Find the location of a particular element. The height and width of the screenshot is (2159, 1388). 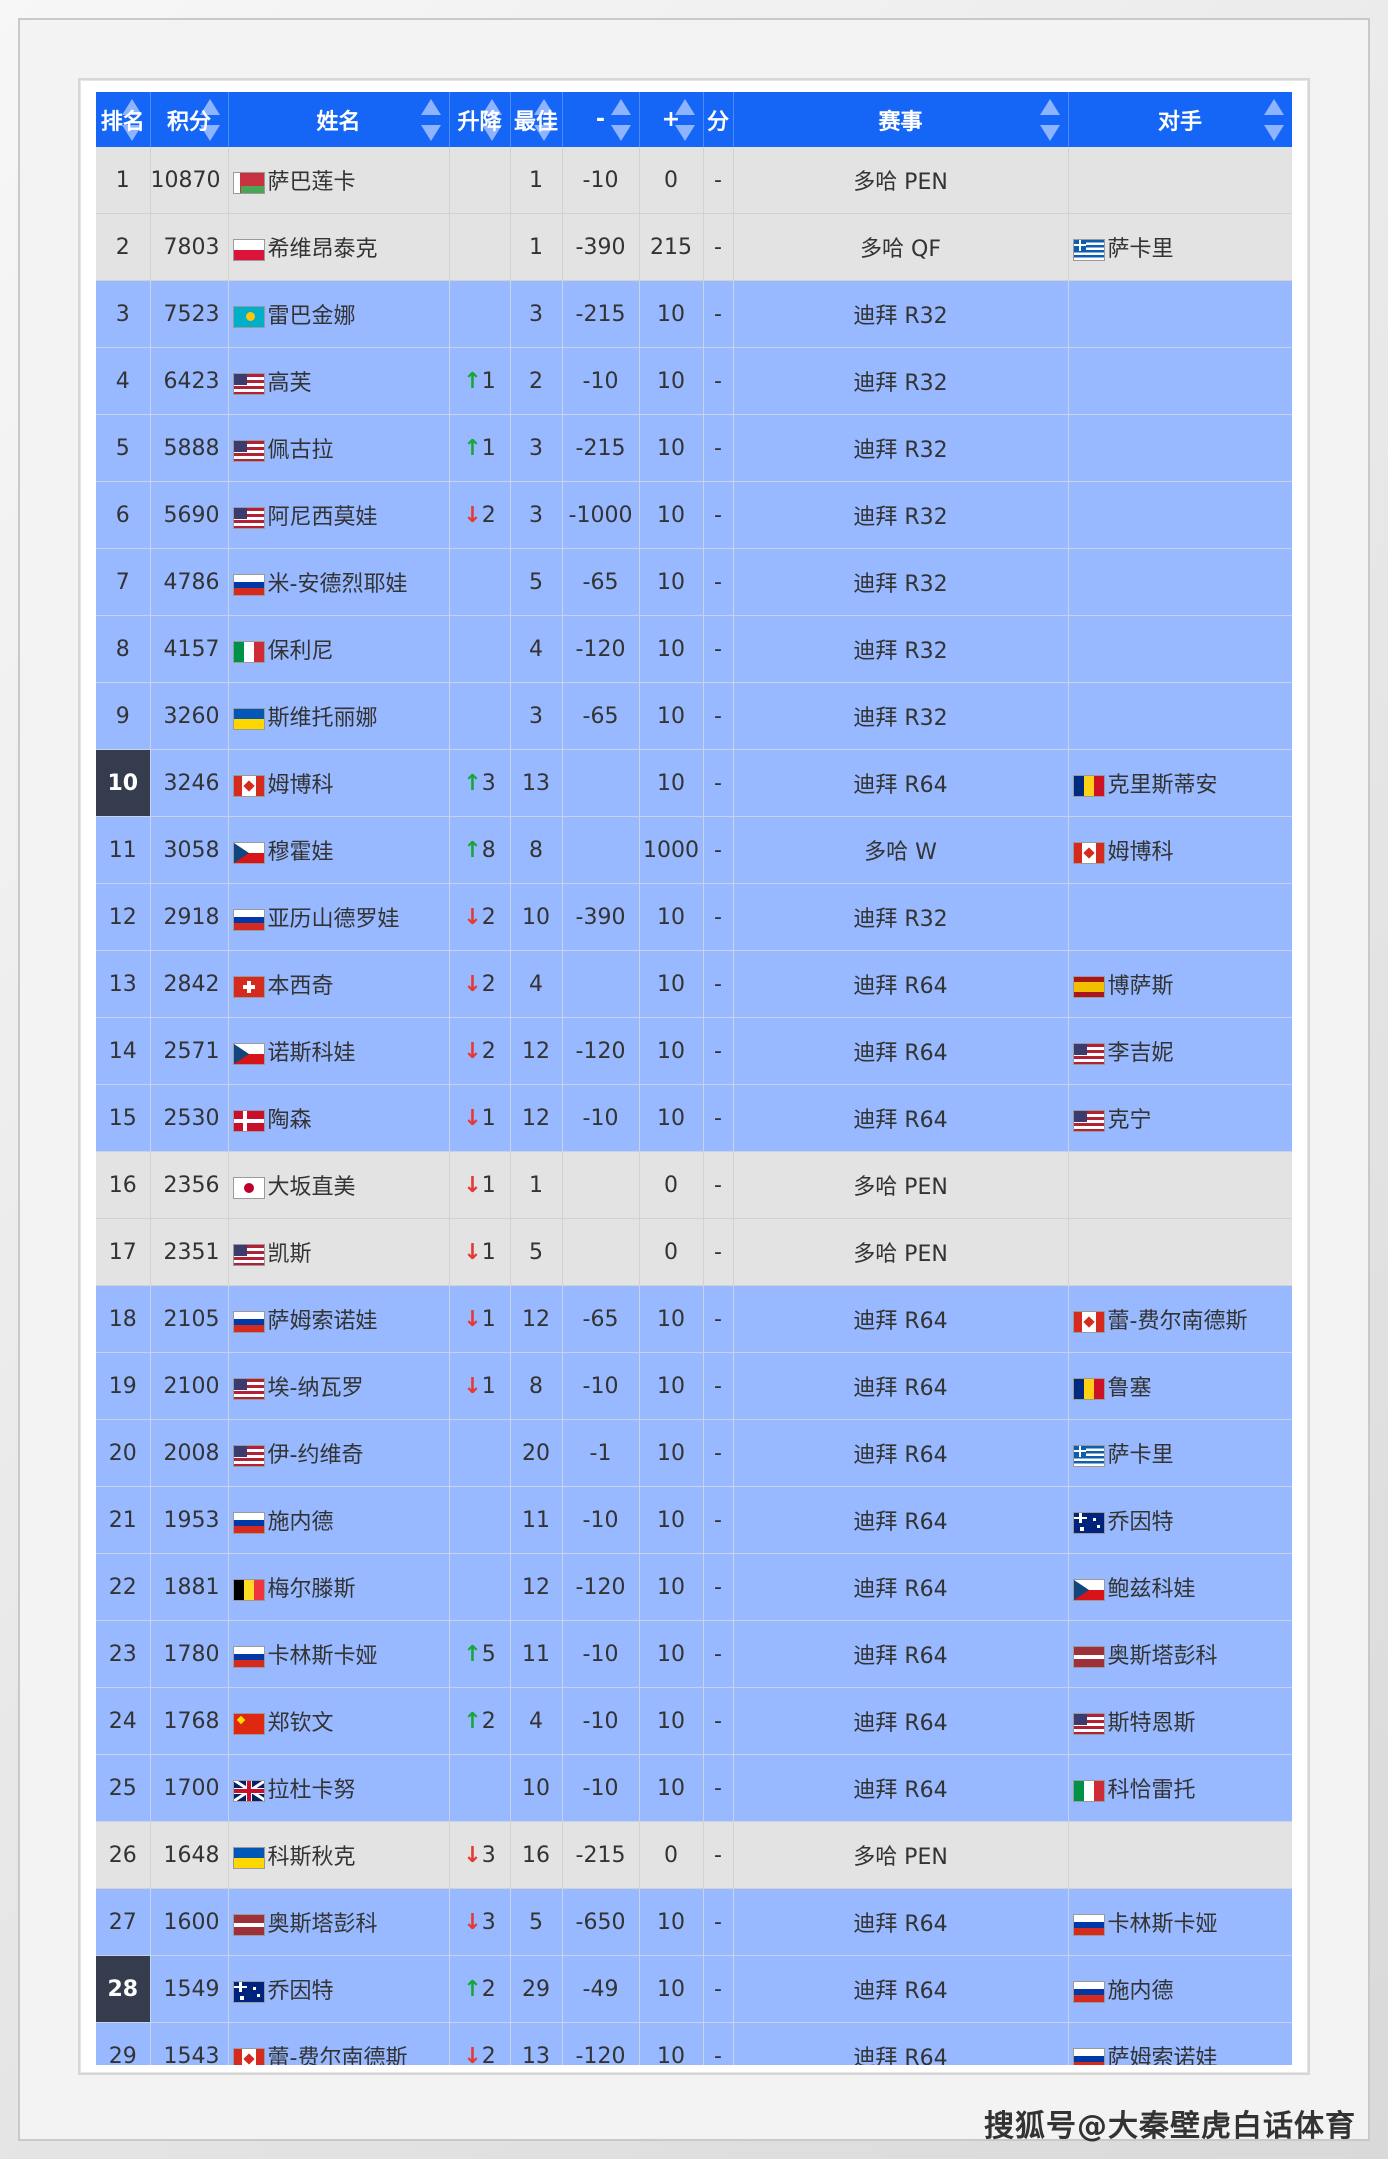

player-name: 大坂直美 is located at coordinates (312, 1187).